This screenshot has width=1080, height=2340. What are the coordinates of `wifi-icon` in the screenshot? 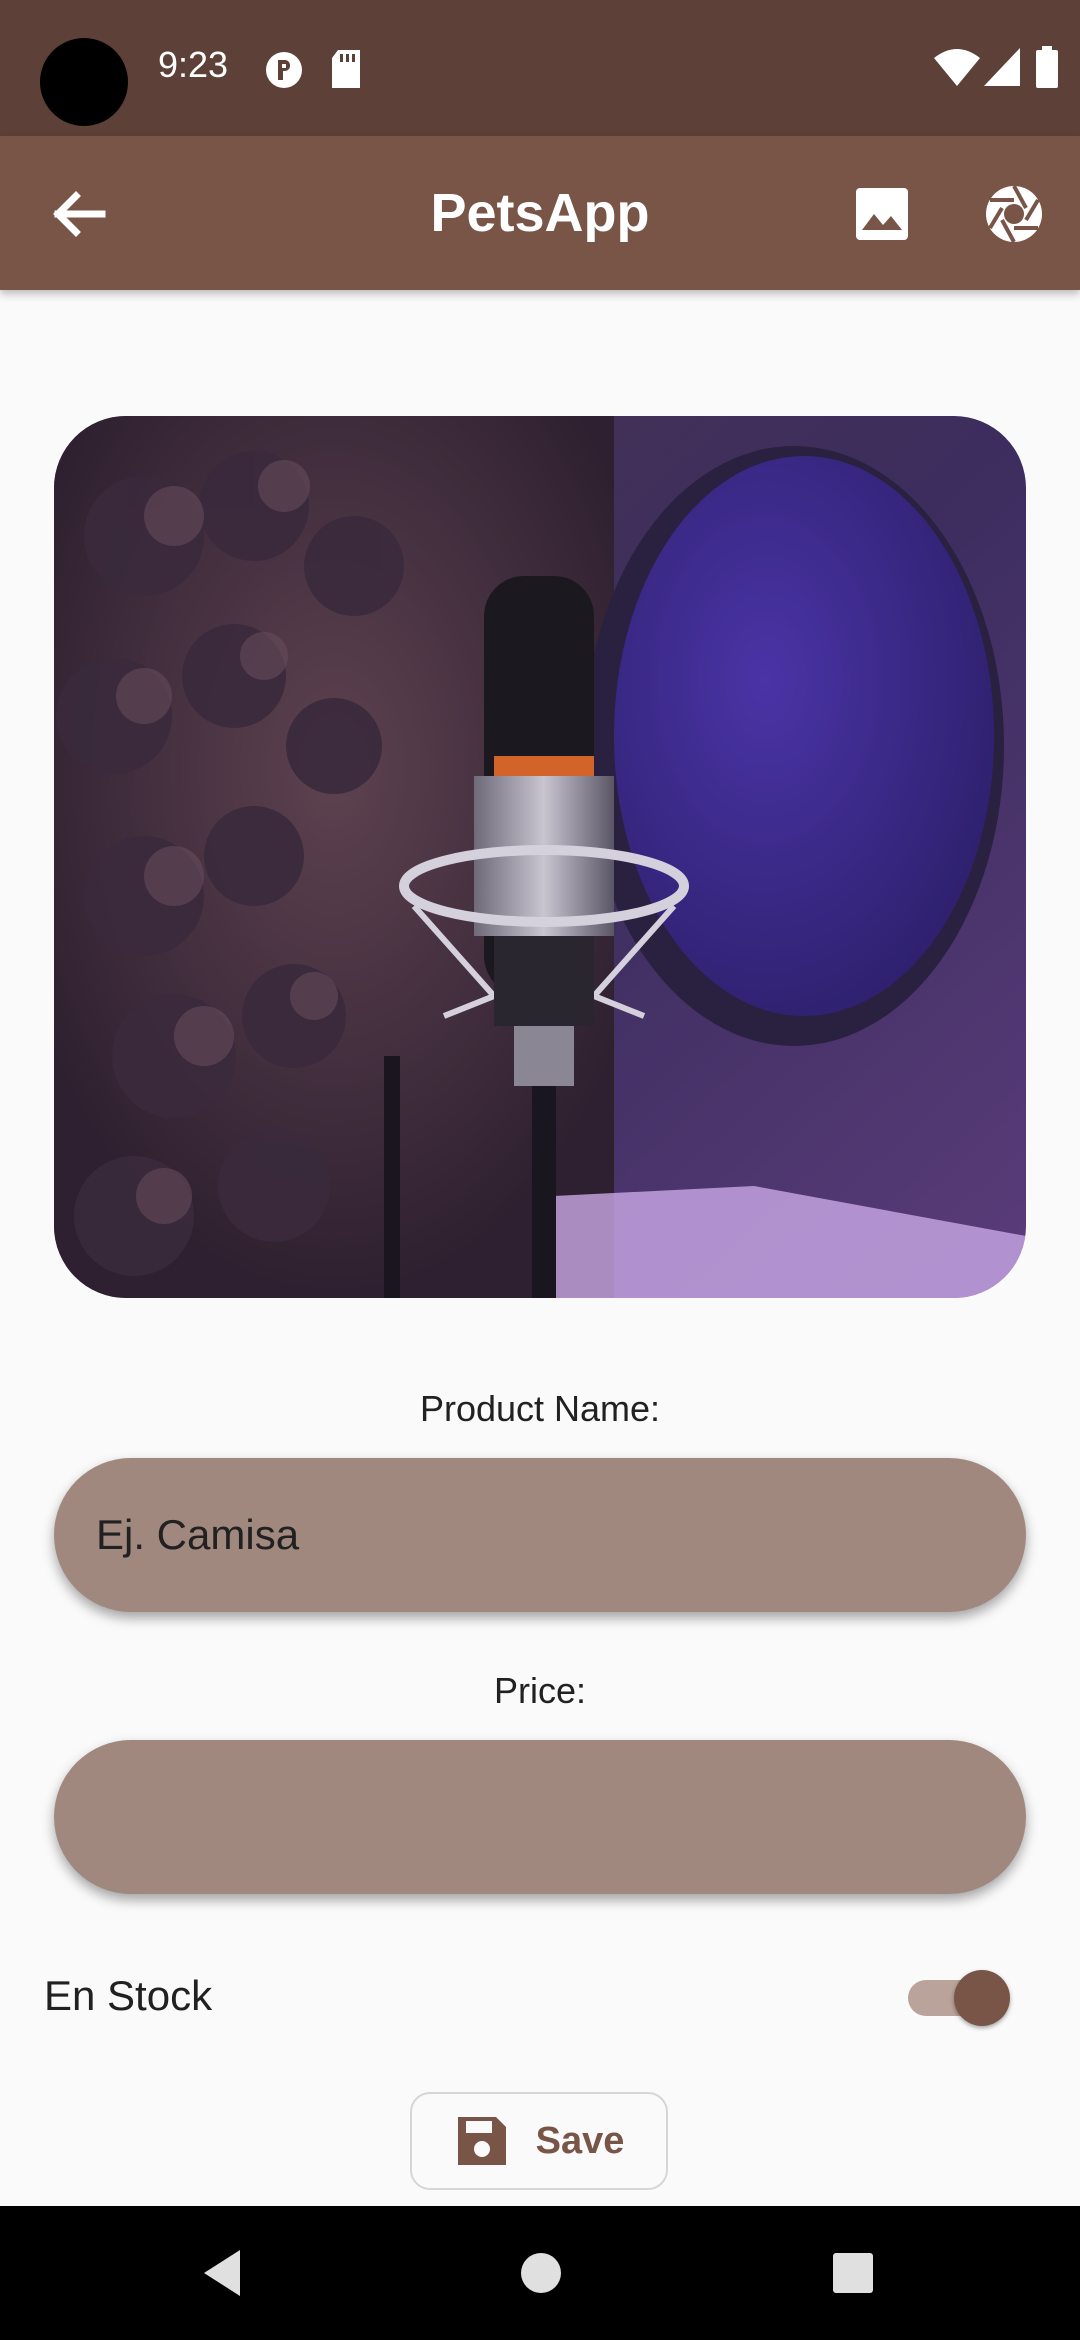 It's located at (957, 67).